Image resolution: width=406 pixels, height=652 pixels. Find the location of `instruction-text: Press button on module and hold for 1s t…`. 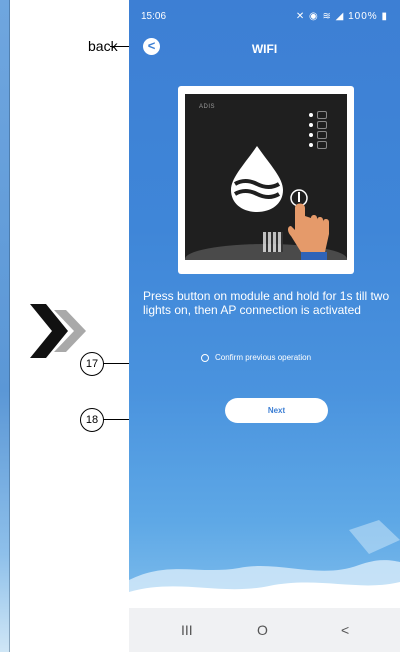

instruction-text: Press button on module and hold for 1s t… is located at coordinates (266, 303).